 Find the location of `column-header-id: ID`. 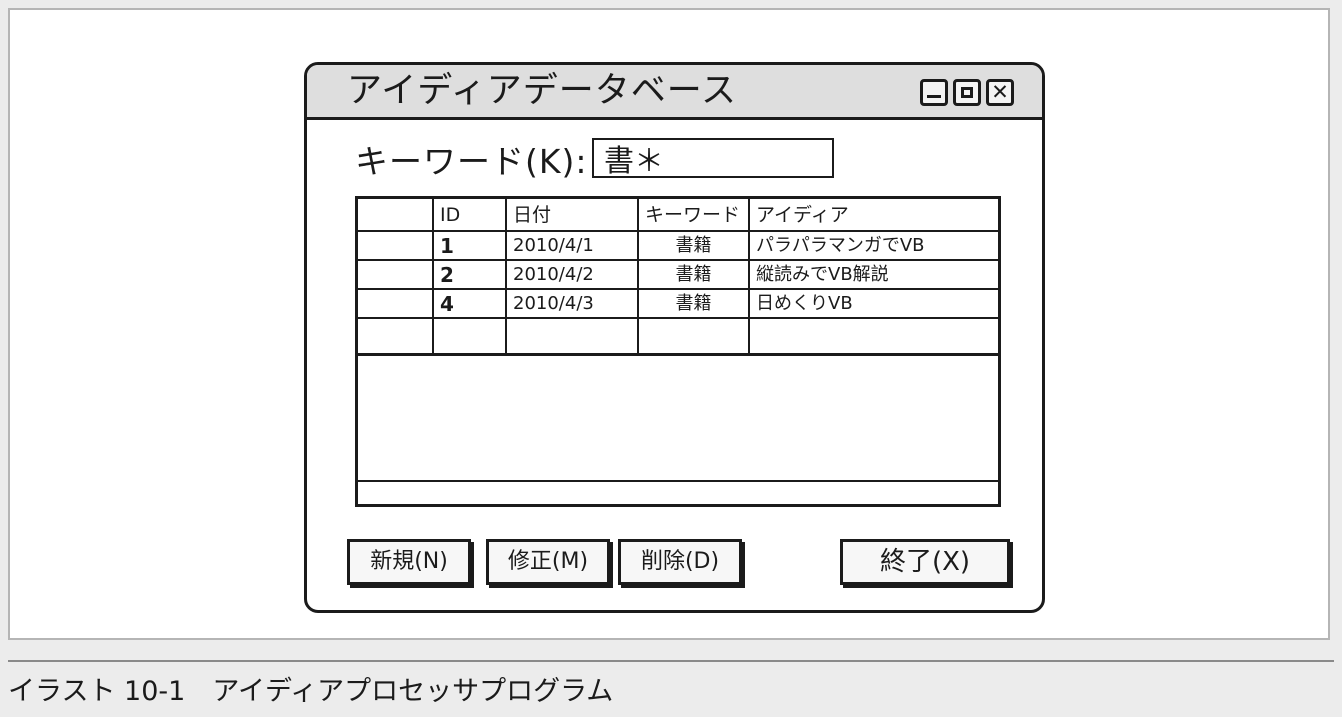

column-header-id: ID is located at coordinates (469, 215).